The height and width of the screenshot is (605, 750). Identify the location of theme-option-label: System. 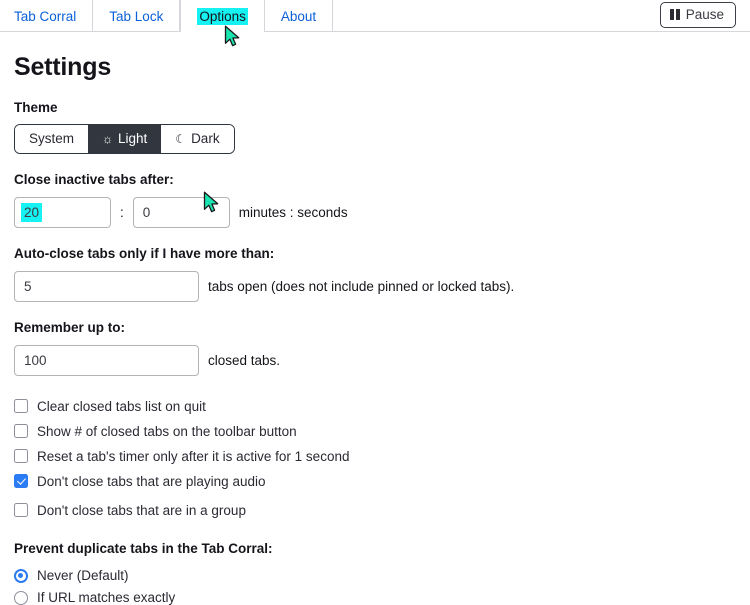
(52, 138).